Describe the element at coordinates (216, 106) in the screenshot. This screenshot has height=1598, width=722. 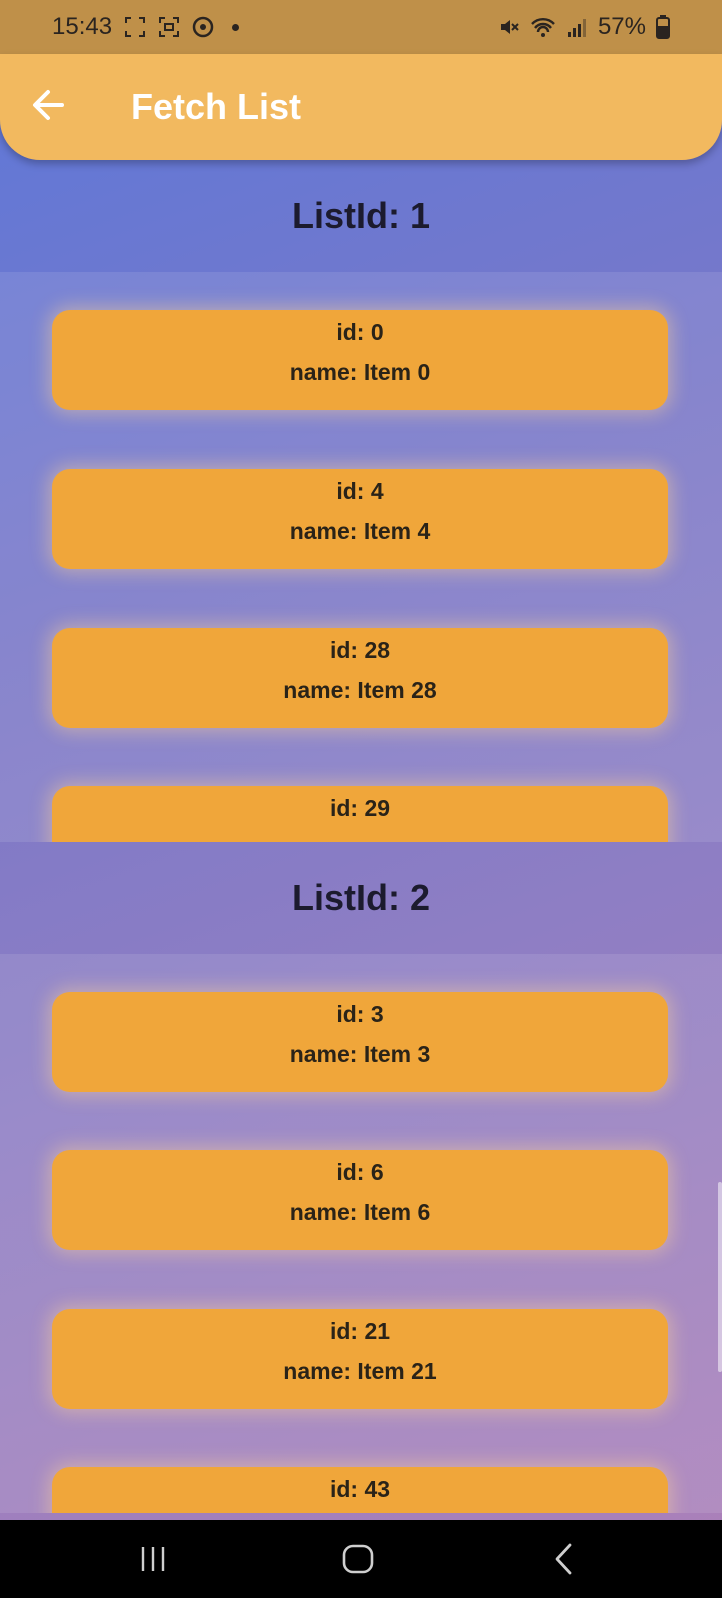
I see `page-title: Fetch List` at that location.